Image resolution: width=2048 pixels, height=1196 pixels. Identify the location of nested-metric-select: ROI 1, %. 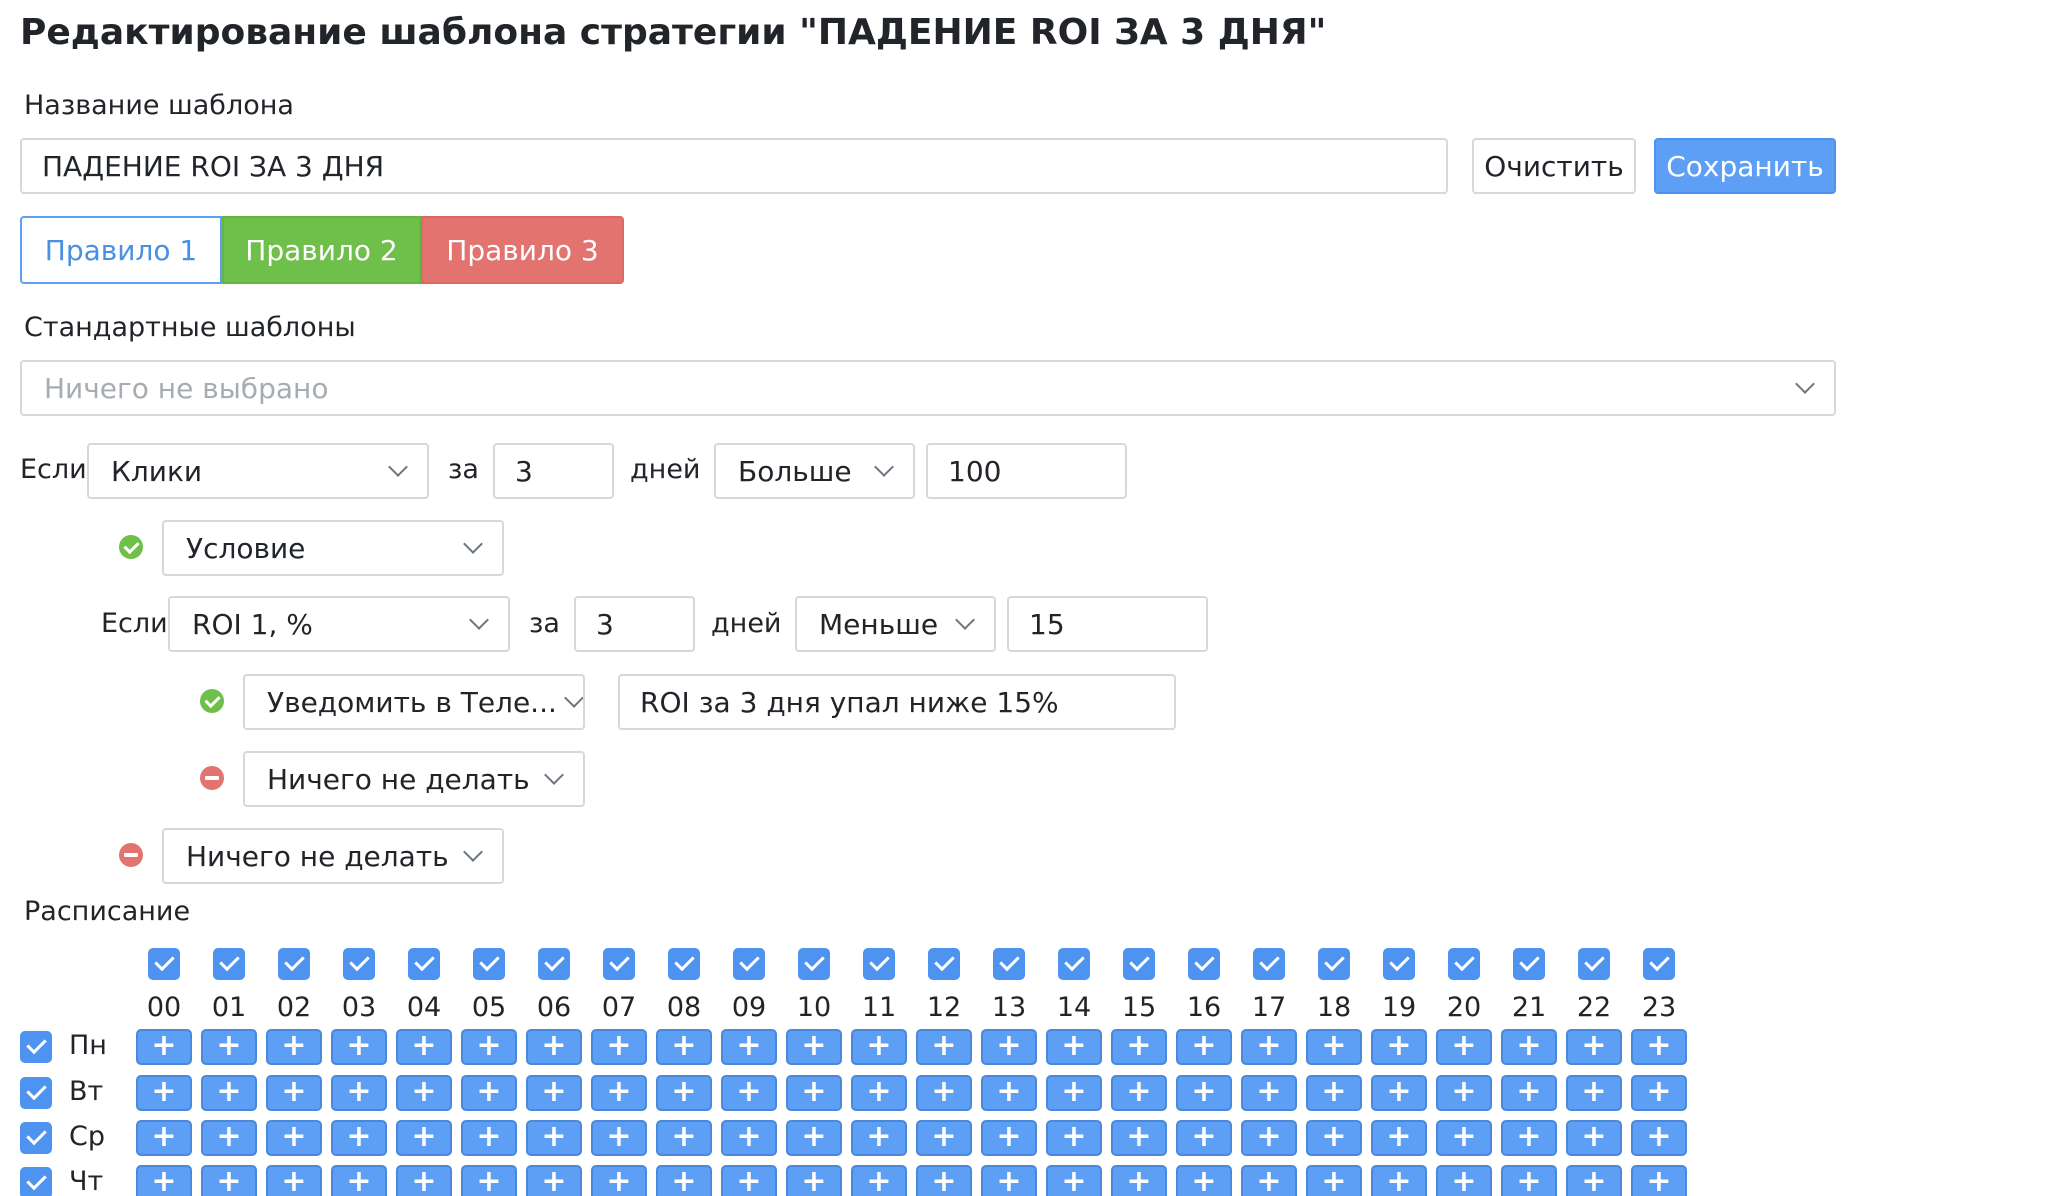
(339, 624).